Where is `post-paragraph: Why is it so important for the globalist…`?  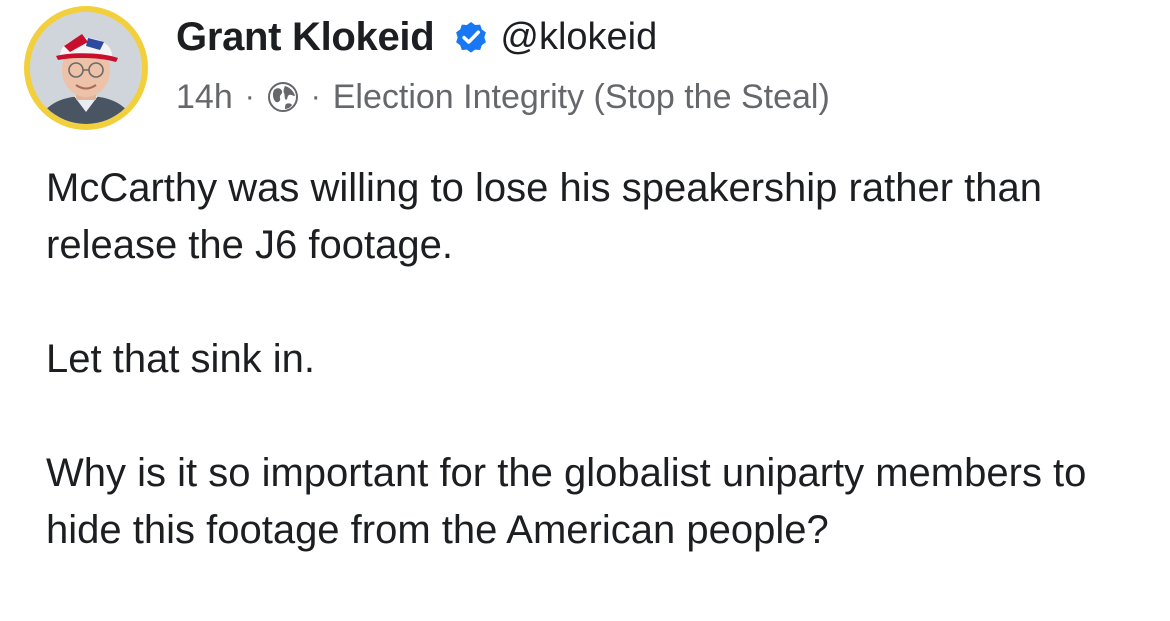
post-paragraph: Why is it so important for the globalist… is located at coordinates (572, 501).